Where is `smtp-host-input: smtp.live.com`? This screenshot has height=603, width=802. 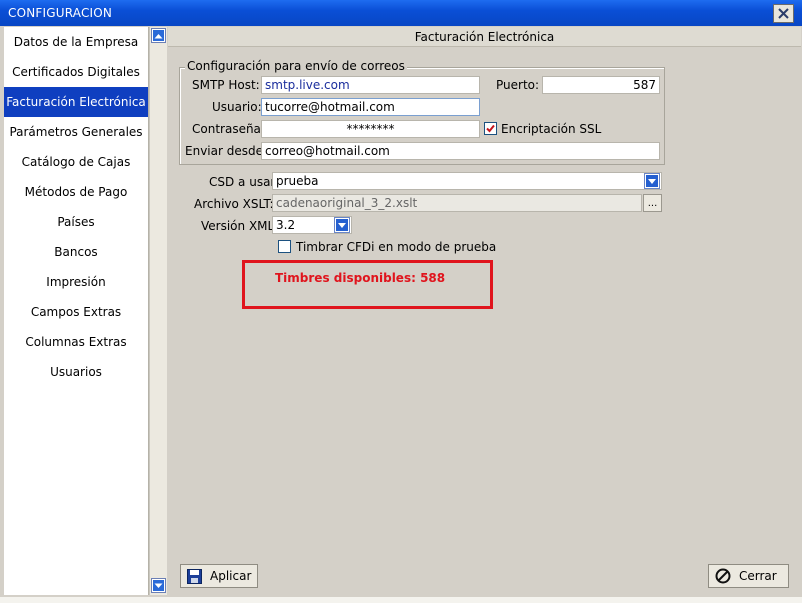
smtp-host-input: smtp.live.com is located at coordinates (370, 85).